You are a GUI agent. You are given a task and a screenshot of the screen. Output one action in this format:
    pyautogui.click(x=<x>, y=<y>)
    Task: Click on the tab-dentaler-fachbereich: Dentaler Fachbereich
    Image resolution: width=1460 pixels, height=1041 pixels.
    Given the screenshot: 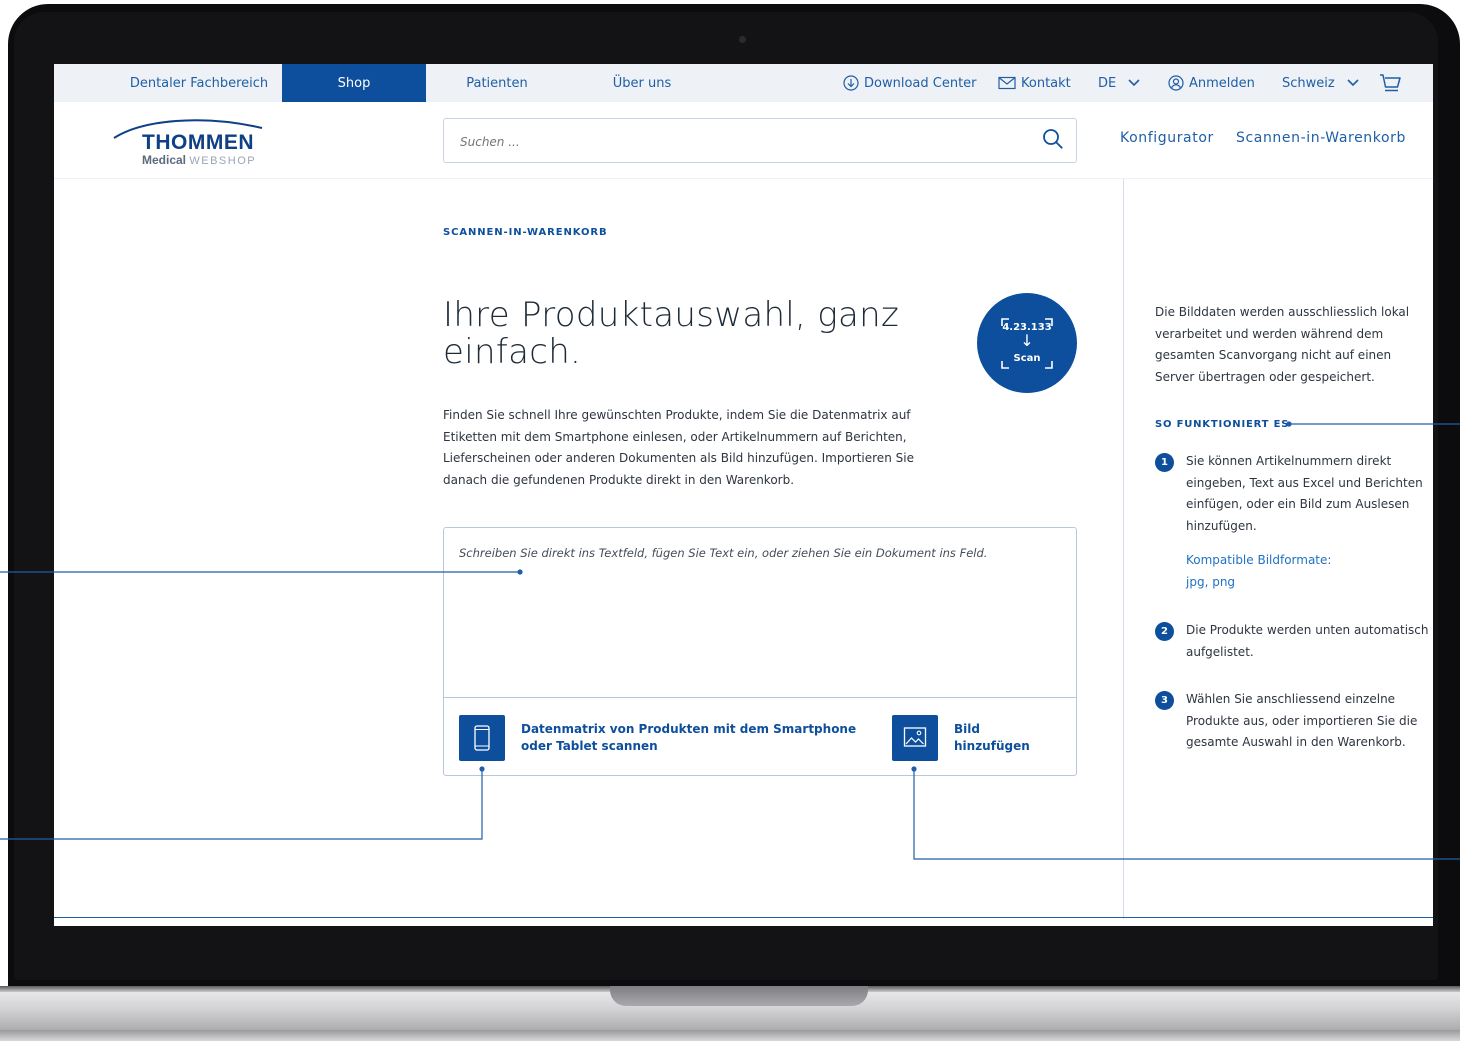 What is the action you would take?
    pyautogui.click(x=199, y=83)
    